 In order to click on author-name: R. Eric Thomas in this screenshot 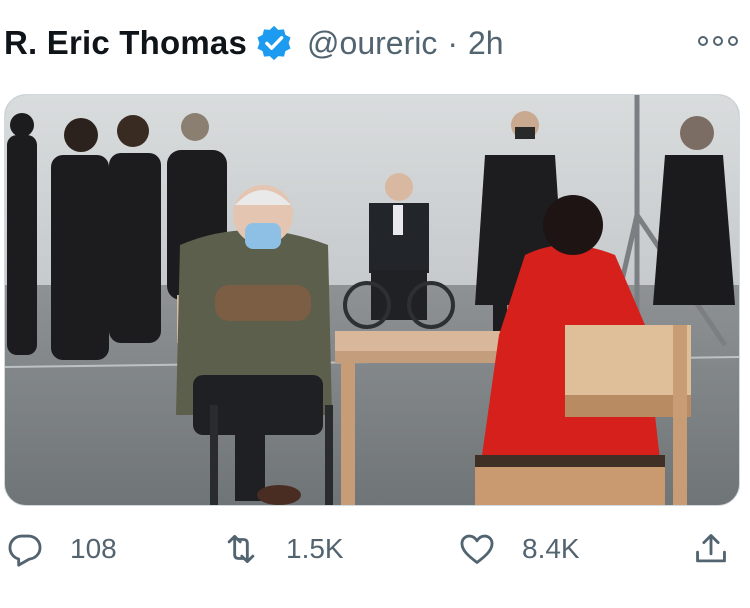, I will do `click(125, 43)`.